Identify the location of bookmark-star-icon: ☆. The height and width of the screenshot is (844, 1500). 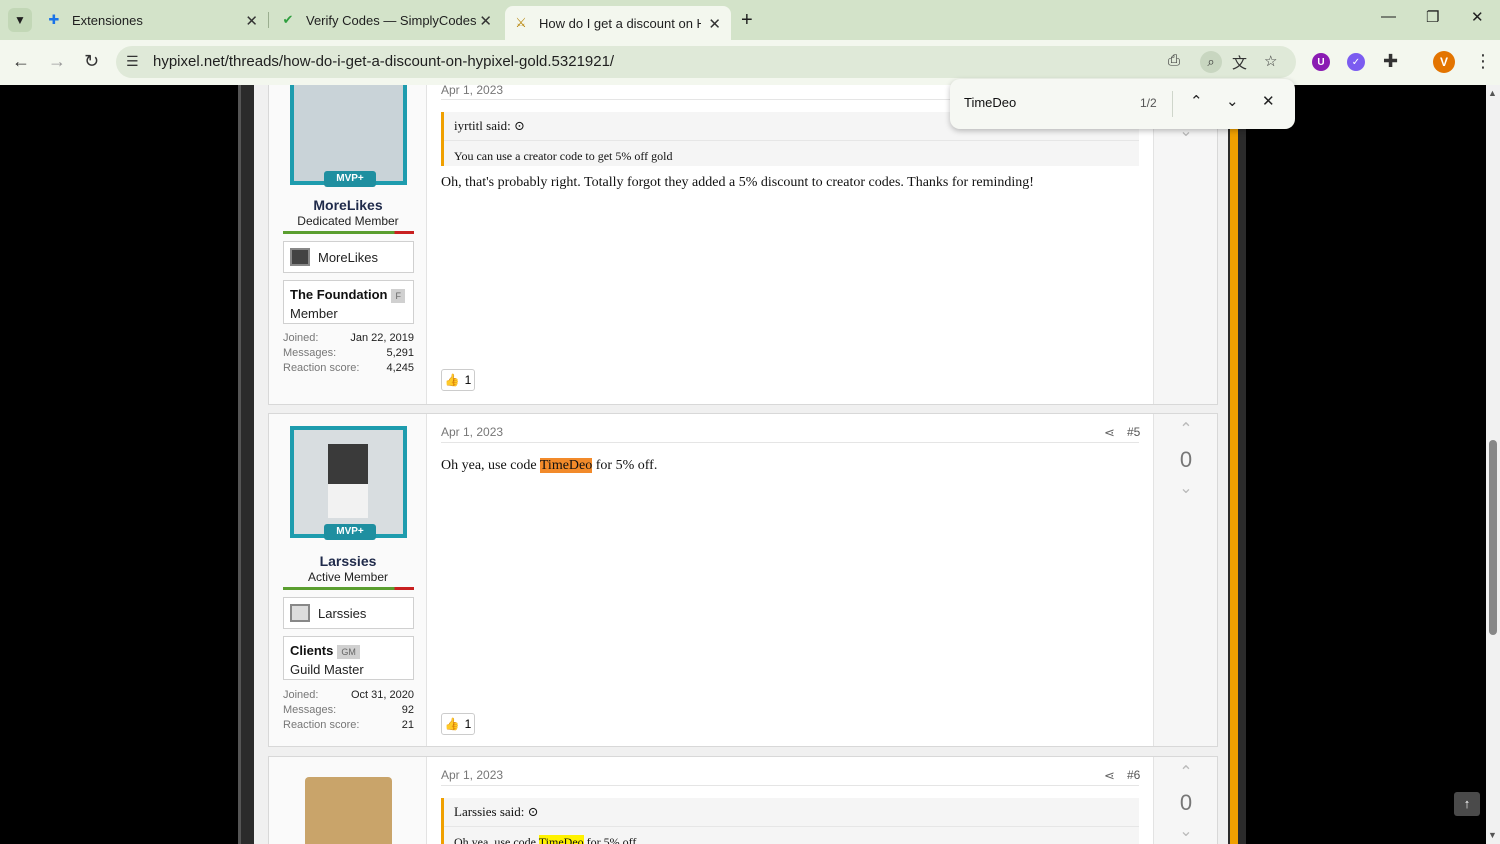
(1270, 61).